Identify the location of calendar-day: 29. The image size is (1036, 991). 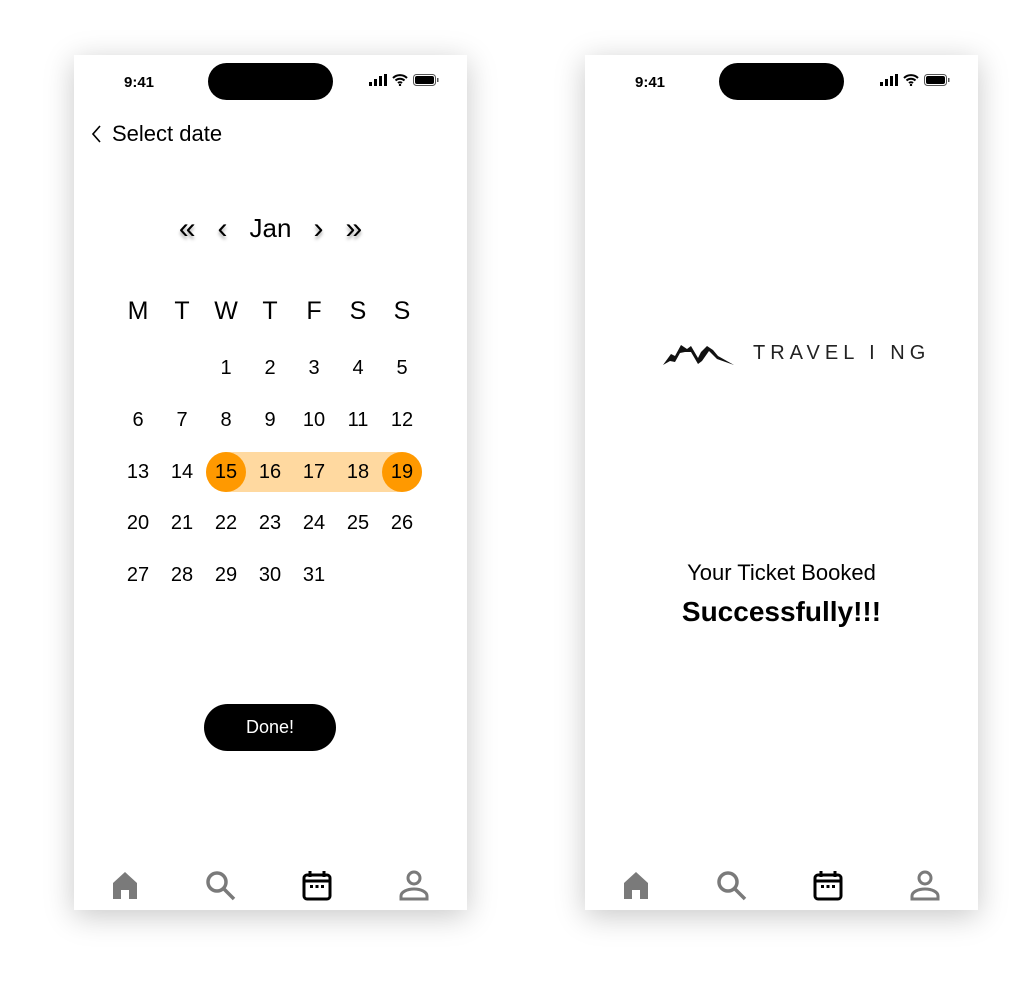
(226, 575).